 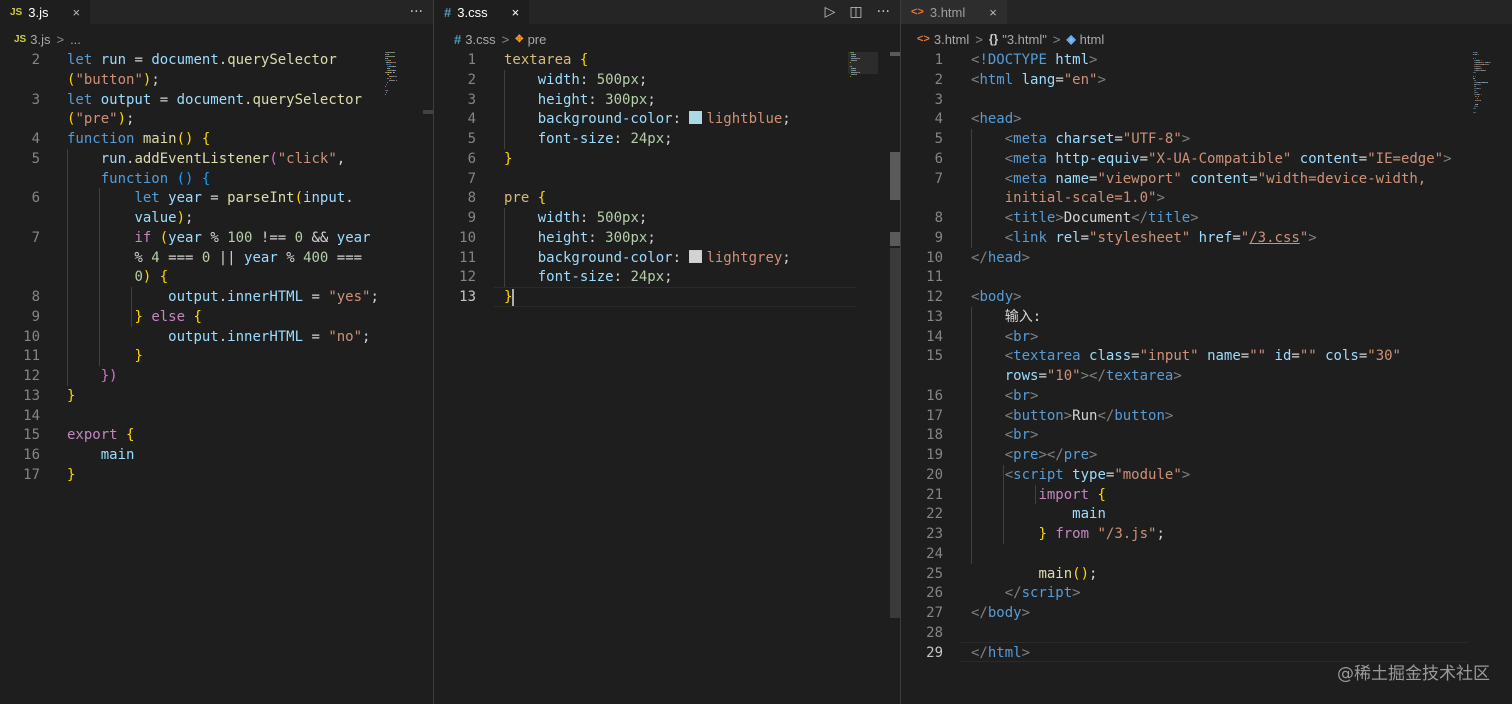 What do you see at coordinates (934, 632) in the screenshot?
I see `line-number: 28` at bounding box center [934, 632].